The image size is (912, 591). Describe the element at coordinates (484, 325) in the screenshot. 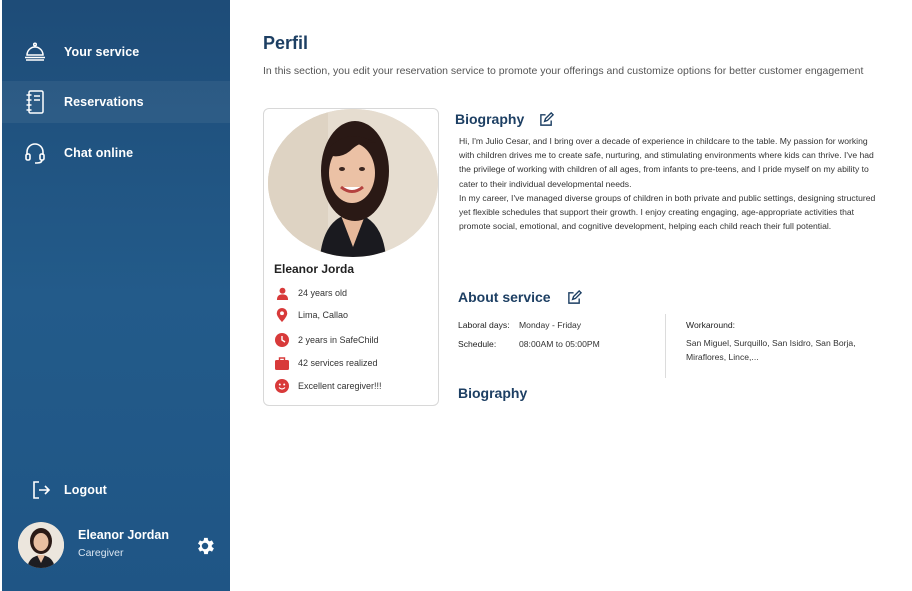

I see `laboral-days-label: Laboral days:` at that location.